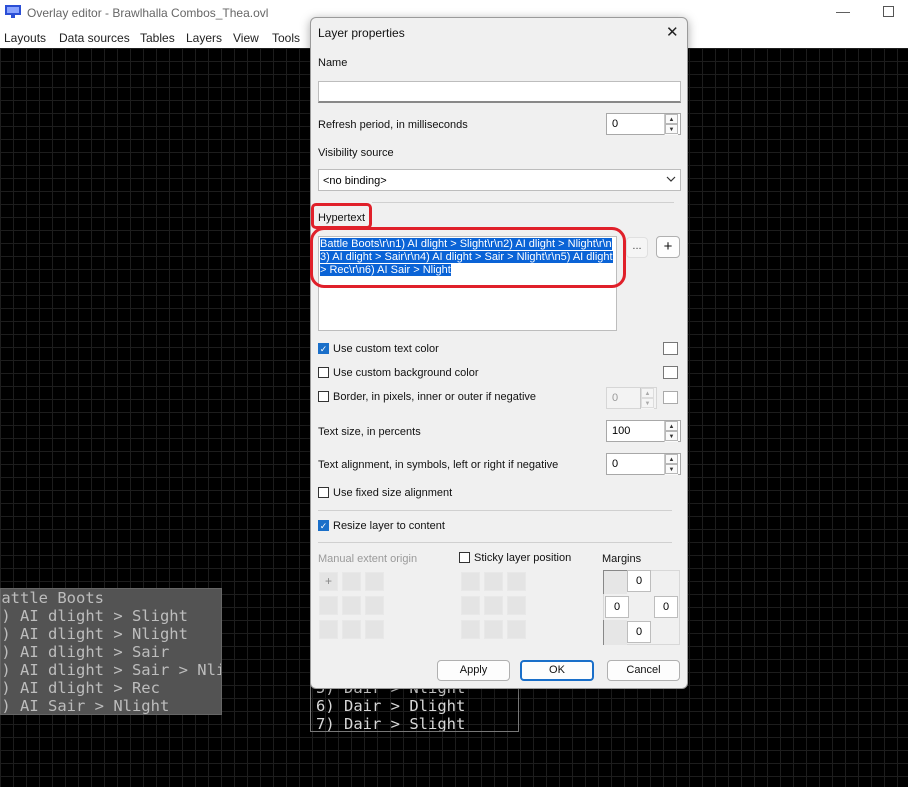 This screenshot has height=787, width=908. What do you see at coordinates (639, 632) in the screenshot?
I see `margin-bottom-input: 0` at bounding box center [639, 632].